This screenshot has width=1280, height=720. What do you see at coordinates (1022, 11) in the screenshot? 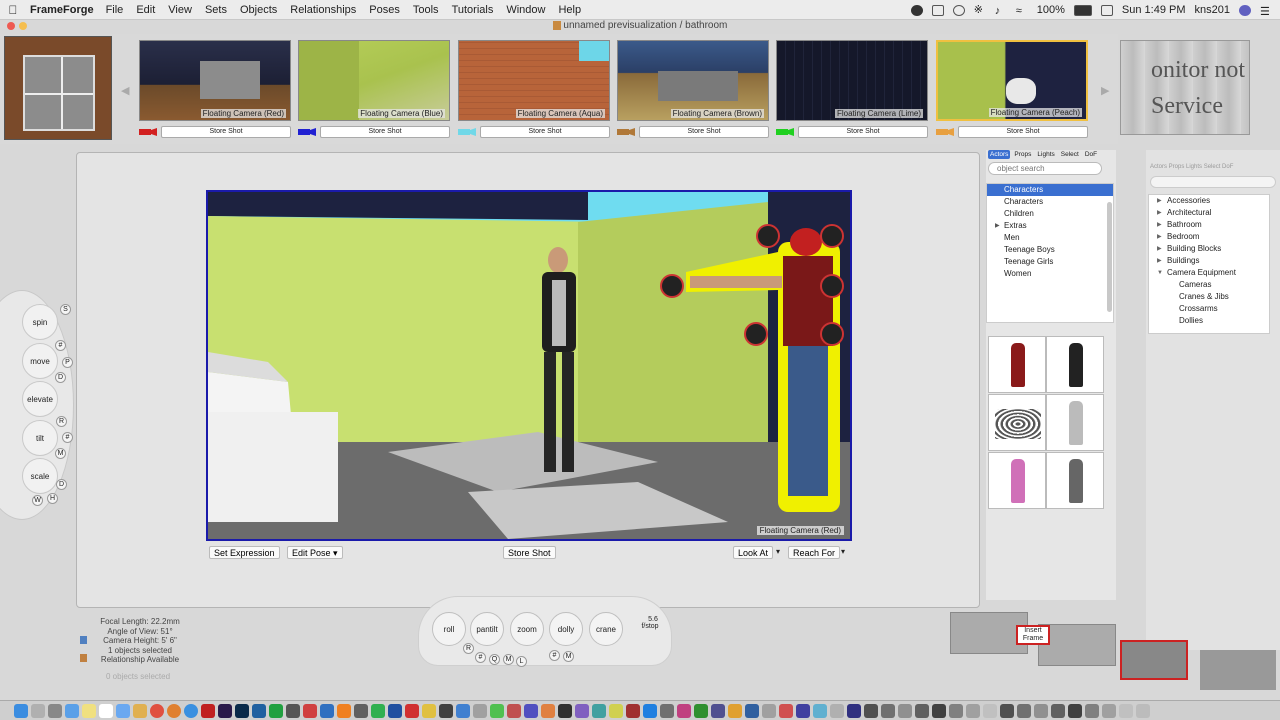
I see `wifi-icon: ≈` at bounding box center [1022, 11].